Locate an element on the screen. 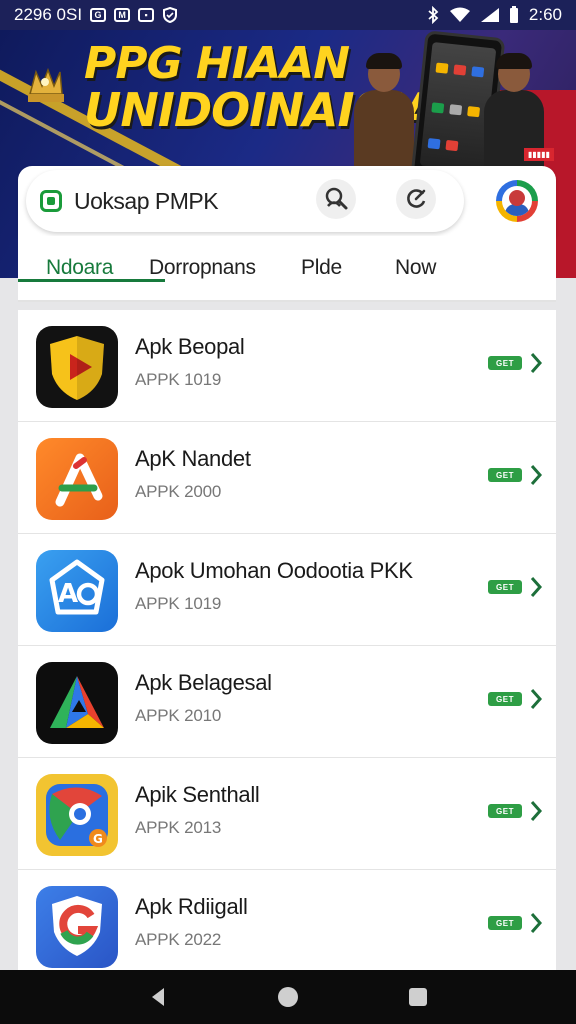 This screenshot has height=1024, width=576. refresh-icon is located at coordinates (416, 198).